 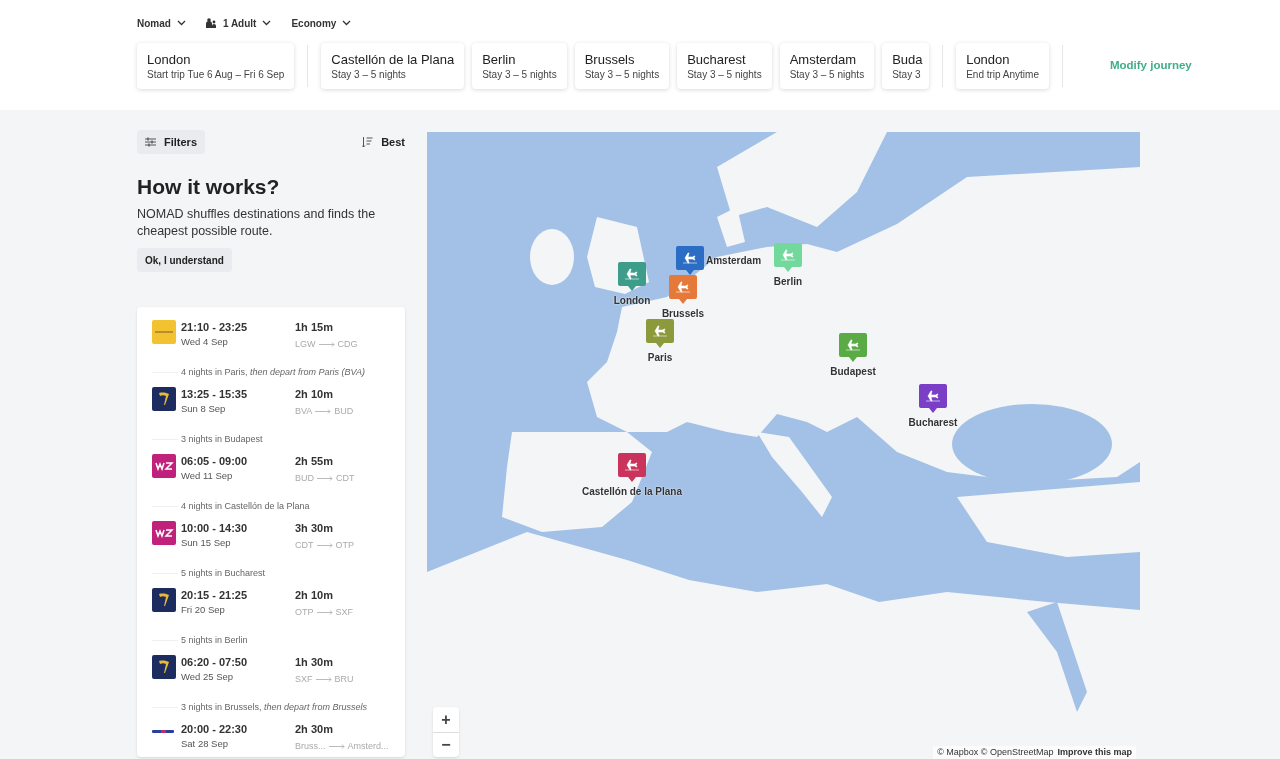 What do you see at coordinates (314, 730) in the screenshot?
I see `flight-duration: 2h 30m` at bounding box center [314, 730].